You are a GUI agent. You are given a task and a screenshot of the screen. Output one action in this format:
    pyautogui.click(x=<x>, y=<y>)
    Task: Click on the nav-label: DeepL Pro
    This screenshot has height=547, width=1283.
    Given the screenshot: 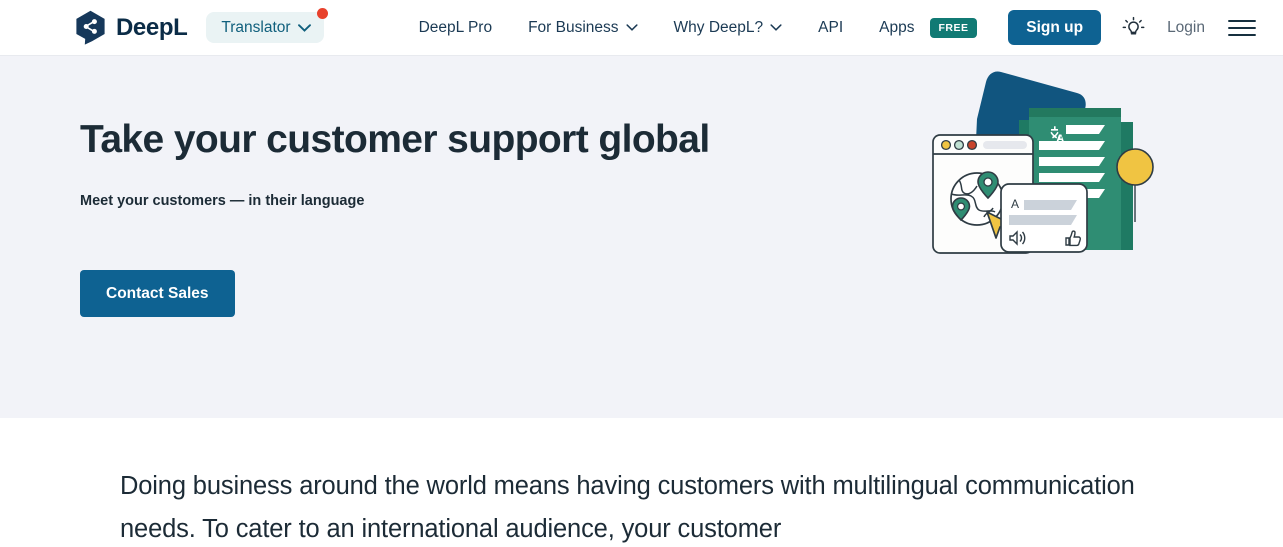 What is the action you would take?
    pyautogui.click(x=455, y=27)
    